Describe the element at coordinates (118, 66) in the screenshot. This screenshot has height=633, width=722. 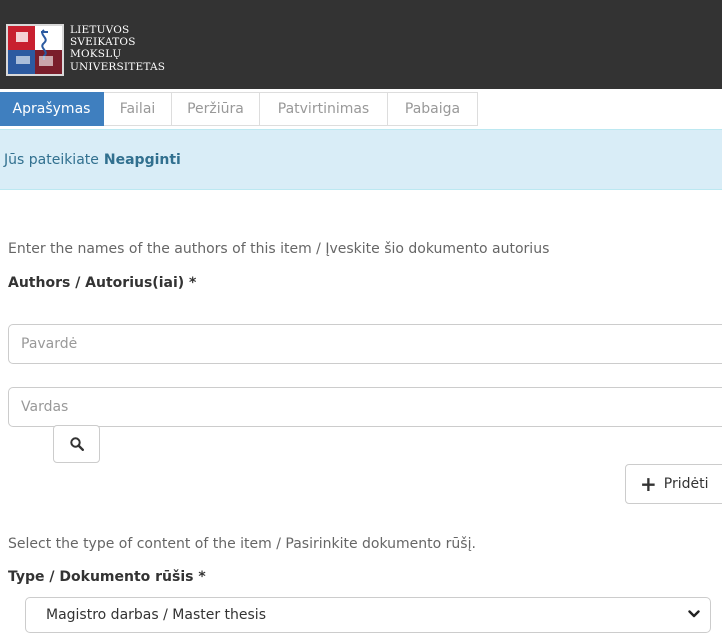
I see `logo-line: UNIVERSITETAS` at that location.